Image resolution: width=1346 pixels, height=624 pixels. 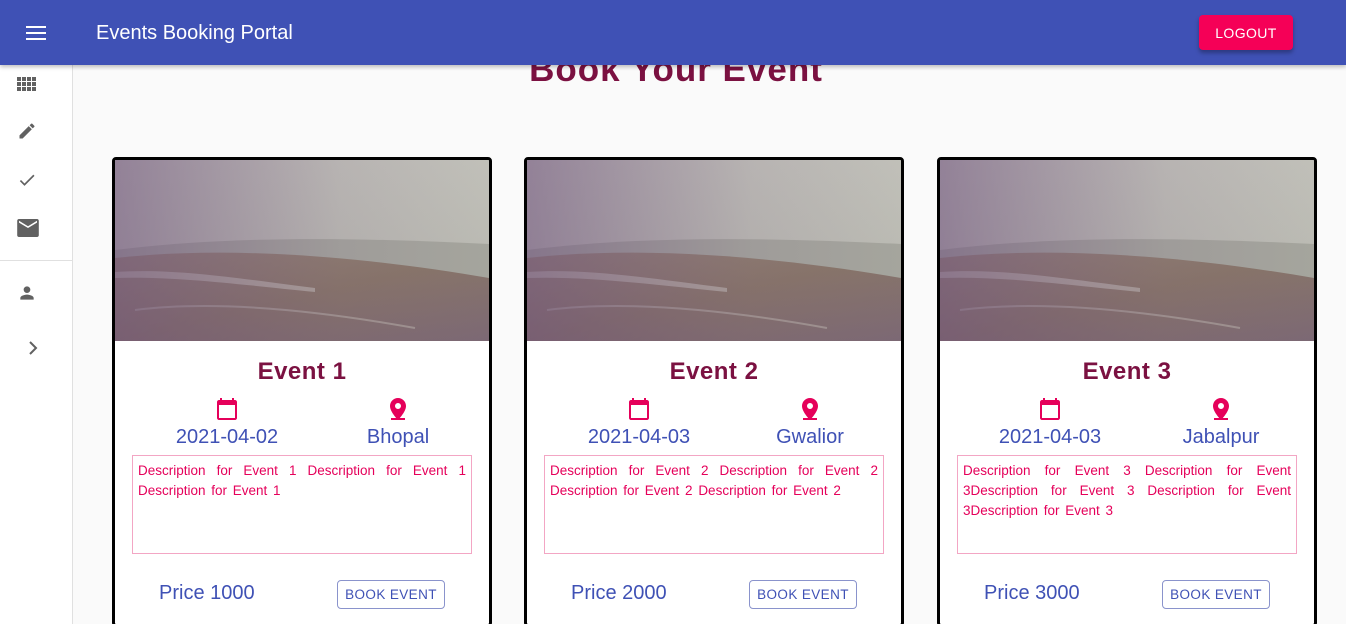 What do you see at coordinates (36, 180) in the screenshot?
I see `drawer-item-done` at bounding box center [36, 180].